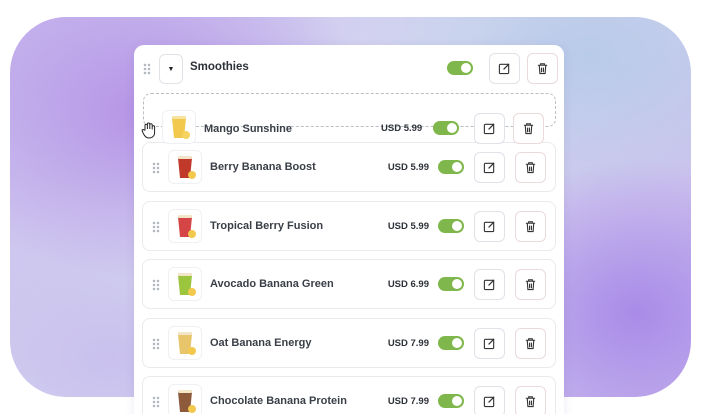 The width and height of the screenshot is (704, 414). I want to click on item-name: Chocolate Banana Protein, so click(278, 401).